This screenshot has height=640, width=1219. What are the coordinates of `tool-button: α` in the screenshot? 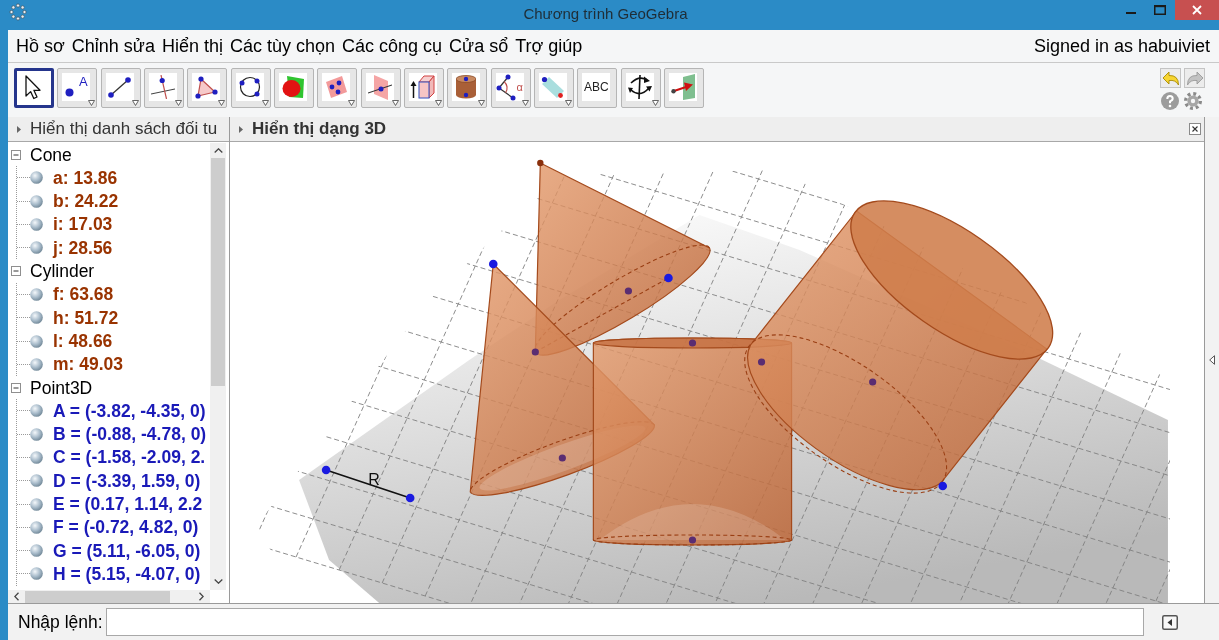 It's located at (510, 88).